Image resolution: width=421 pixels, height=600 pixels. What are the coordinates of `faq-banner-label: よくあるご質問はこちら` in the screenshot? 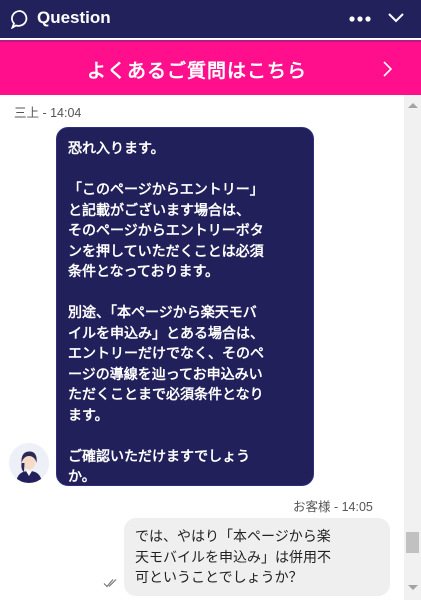 It's located at (196, 71).